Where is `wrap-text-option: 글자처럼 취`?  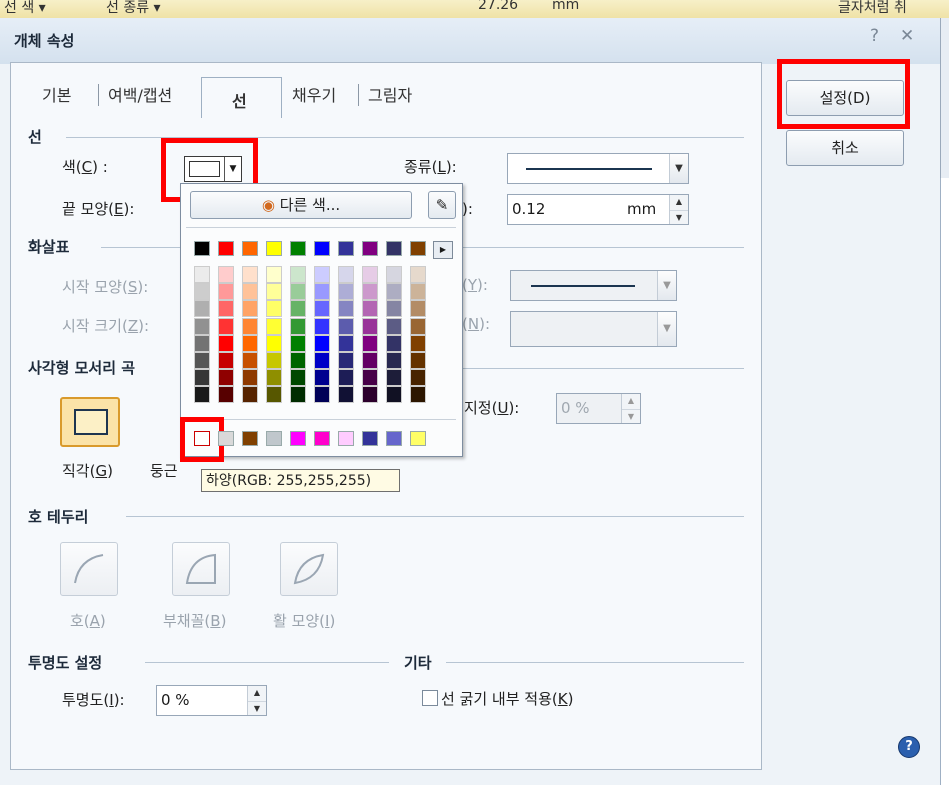 wrap-text-option: 글자처럼 취 is located at coordinates (872, 8).